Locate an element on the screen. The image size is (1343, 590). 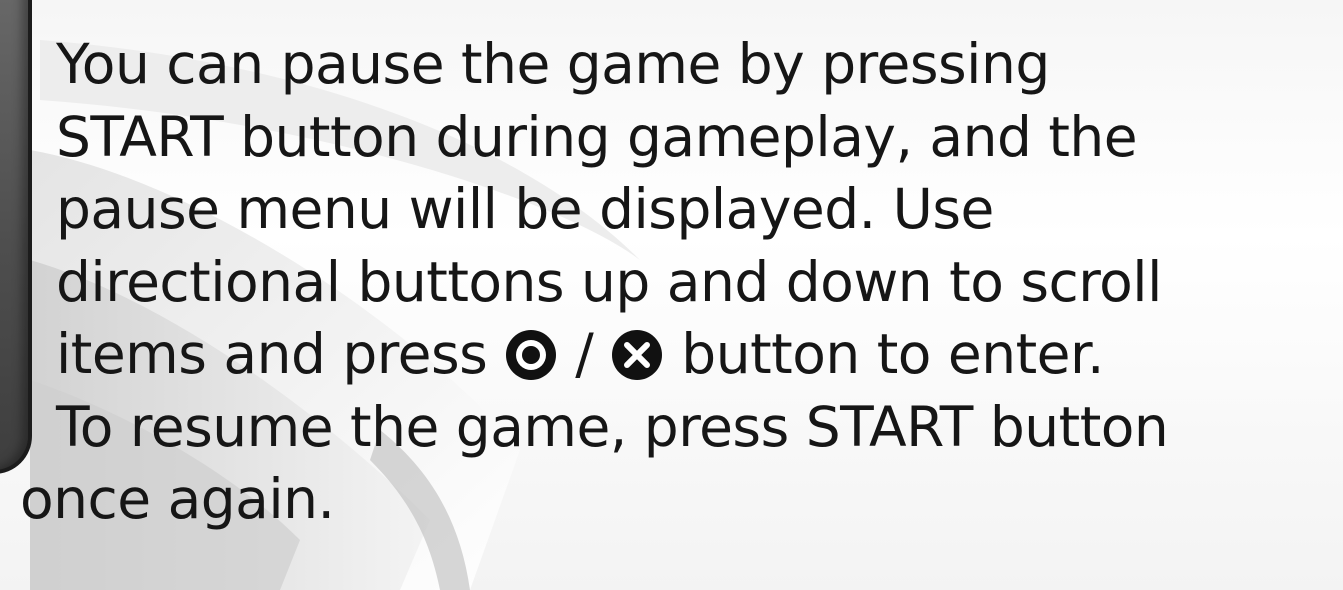
instruction-line-with-icons: items and press / button to enter. is located at coordinates (671, 354).